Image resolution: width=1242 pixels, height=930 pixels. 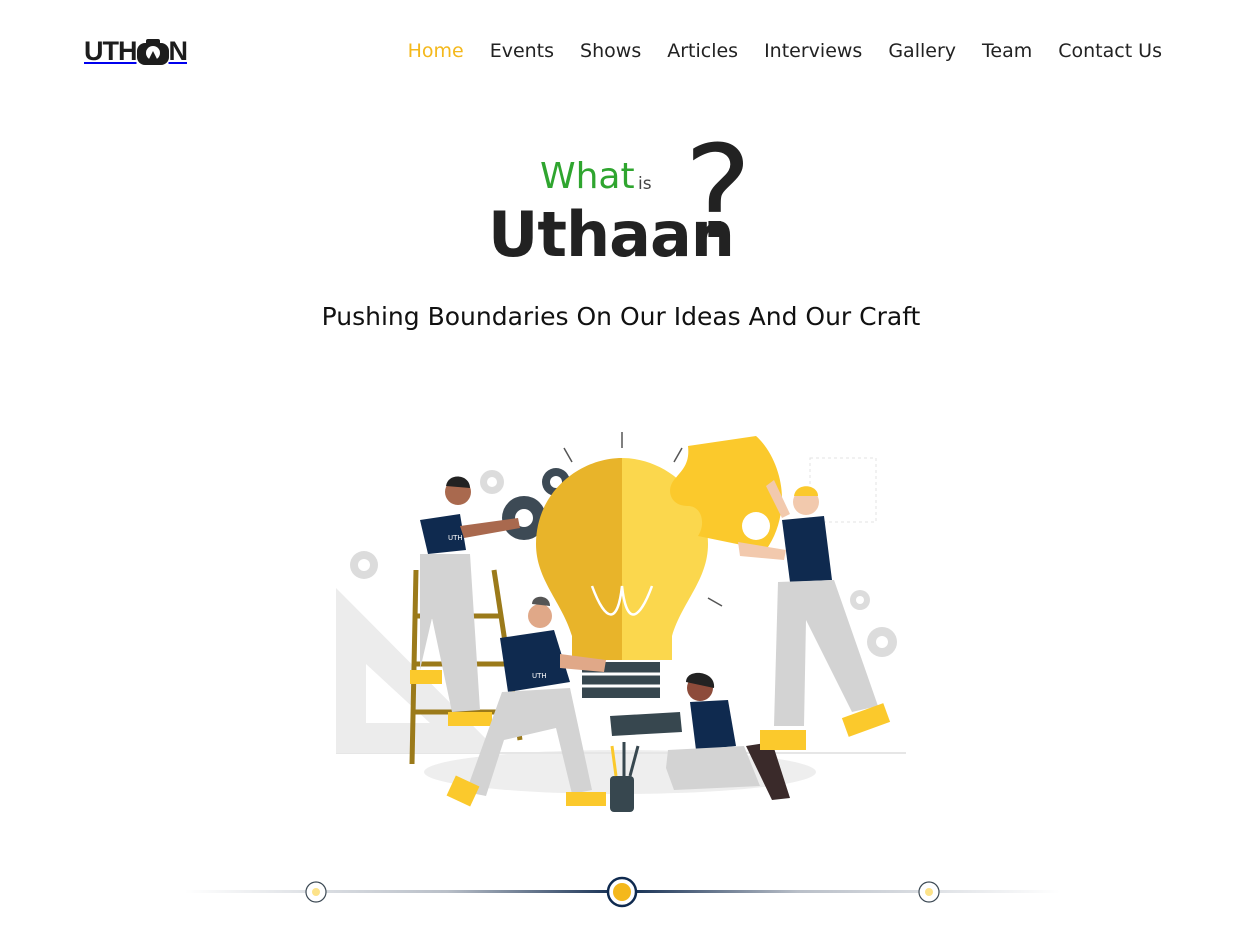 What do you see at coordinates (178, 51) in the screenshot?
I see `logo-text-right: N` at bounding box center [178, 51].